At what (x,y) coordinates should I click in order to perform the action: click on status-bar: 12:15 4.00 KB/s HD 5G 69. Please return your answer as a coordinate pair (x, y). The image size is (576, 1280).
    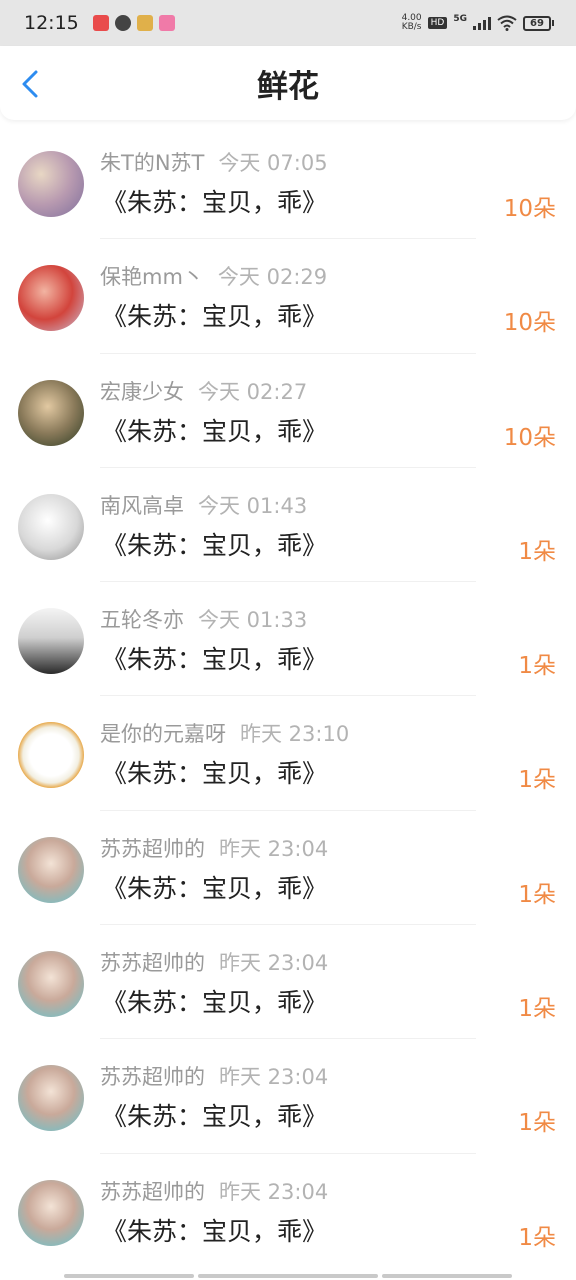
    Looking at the image, I should click on (288, 23).